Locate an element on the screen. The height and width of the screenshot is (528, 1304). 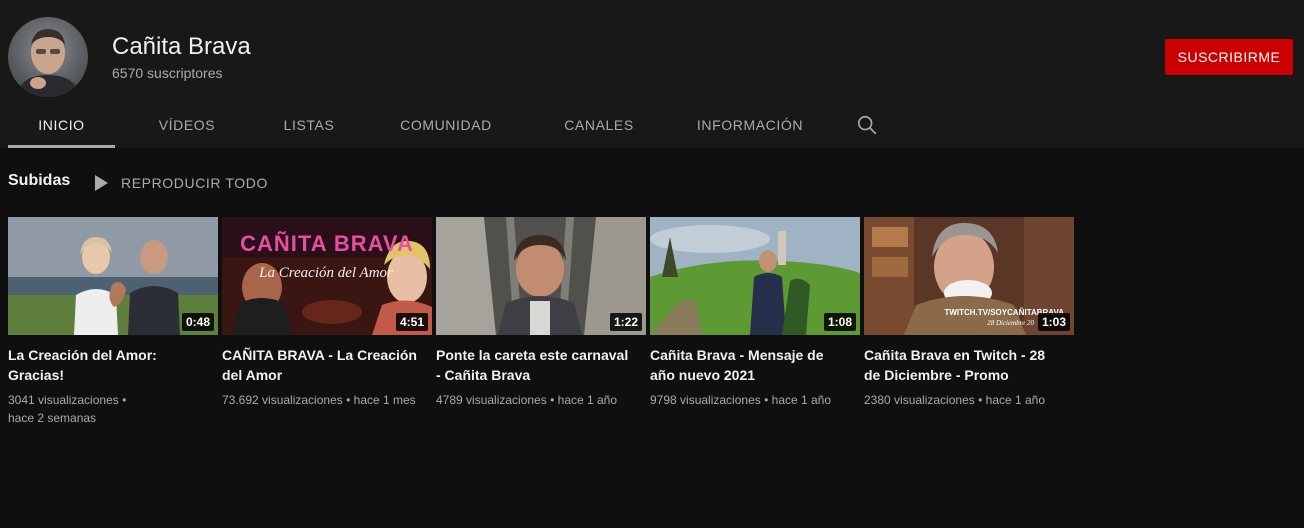
video-meta: 2380 visualizaciones • hace 1 año is located at coordinates (964, 400).